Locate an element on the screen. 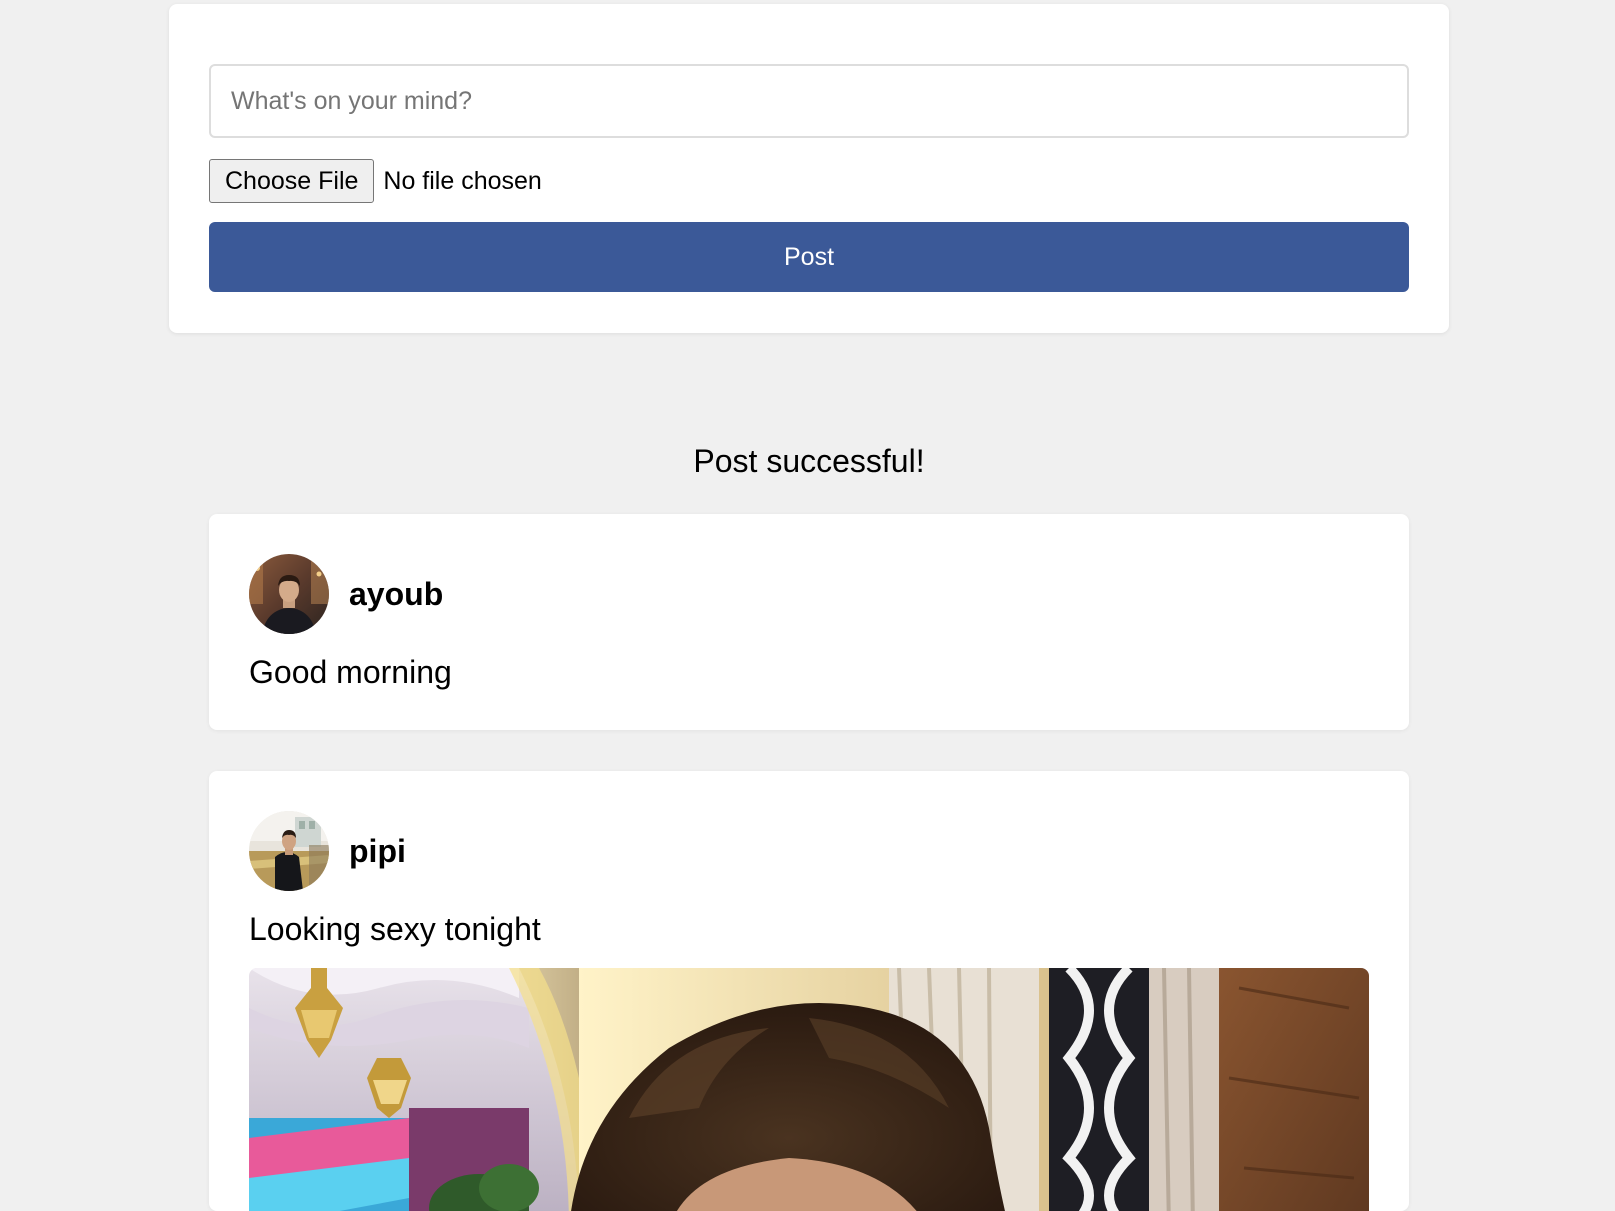  post-header: ayoub is located at coordinates (346, 594).